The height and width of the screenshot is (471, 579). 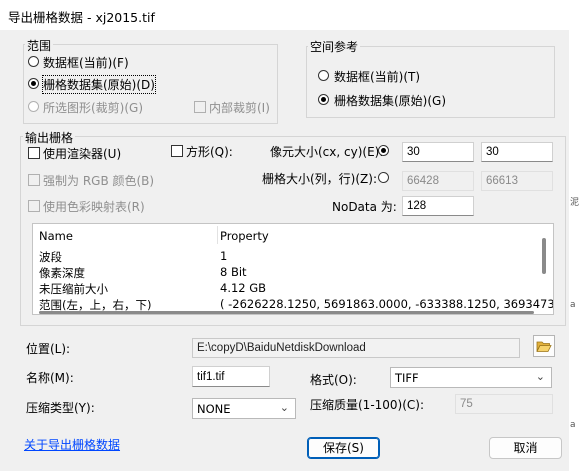 I want to click on raster-size-rows-input, so click(x=517, y=181).